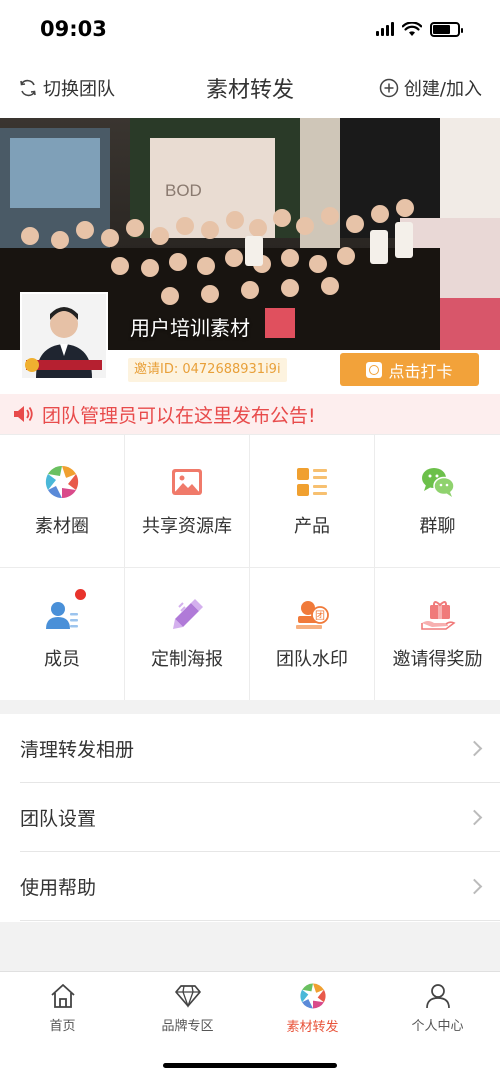  I want to click on announcement-bar: 团队管理员可以在这里发布公告!, so click(250, 414).